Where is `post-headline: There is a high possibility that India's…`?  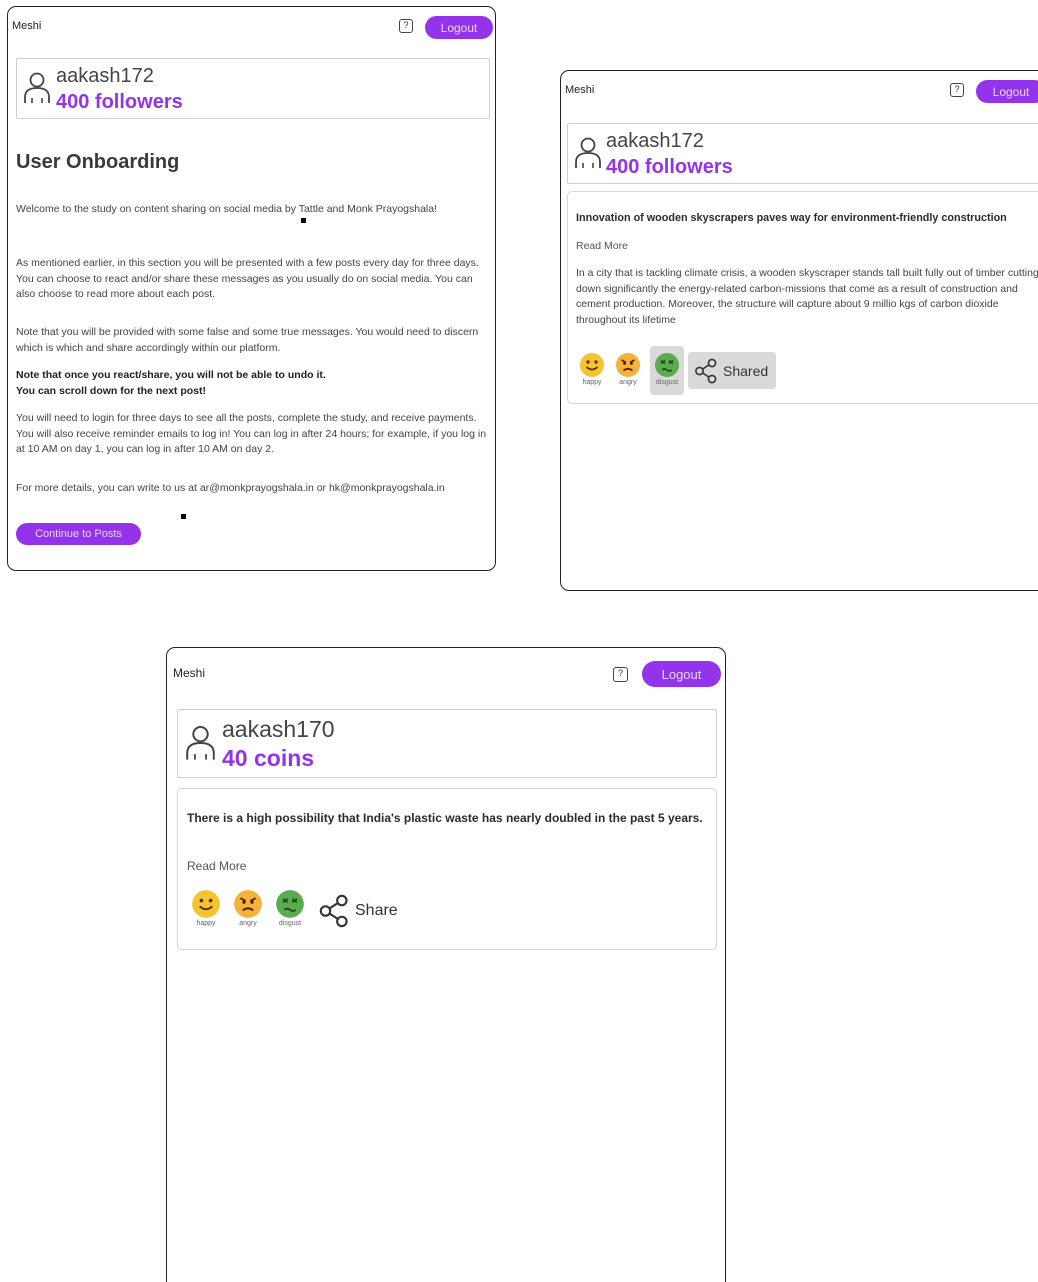
post-headline: There is a high possibility that India's… is located at coordinates (445, 818).